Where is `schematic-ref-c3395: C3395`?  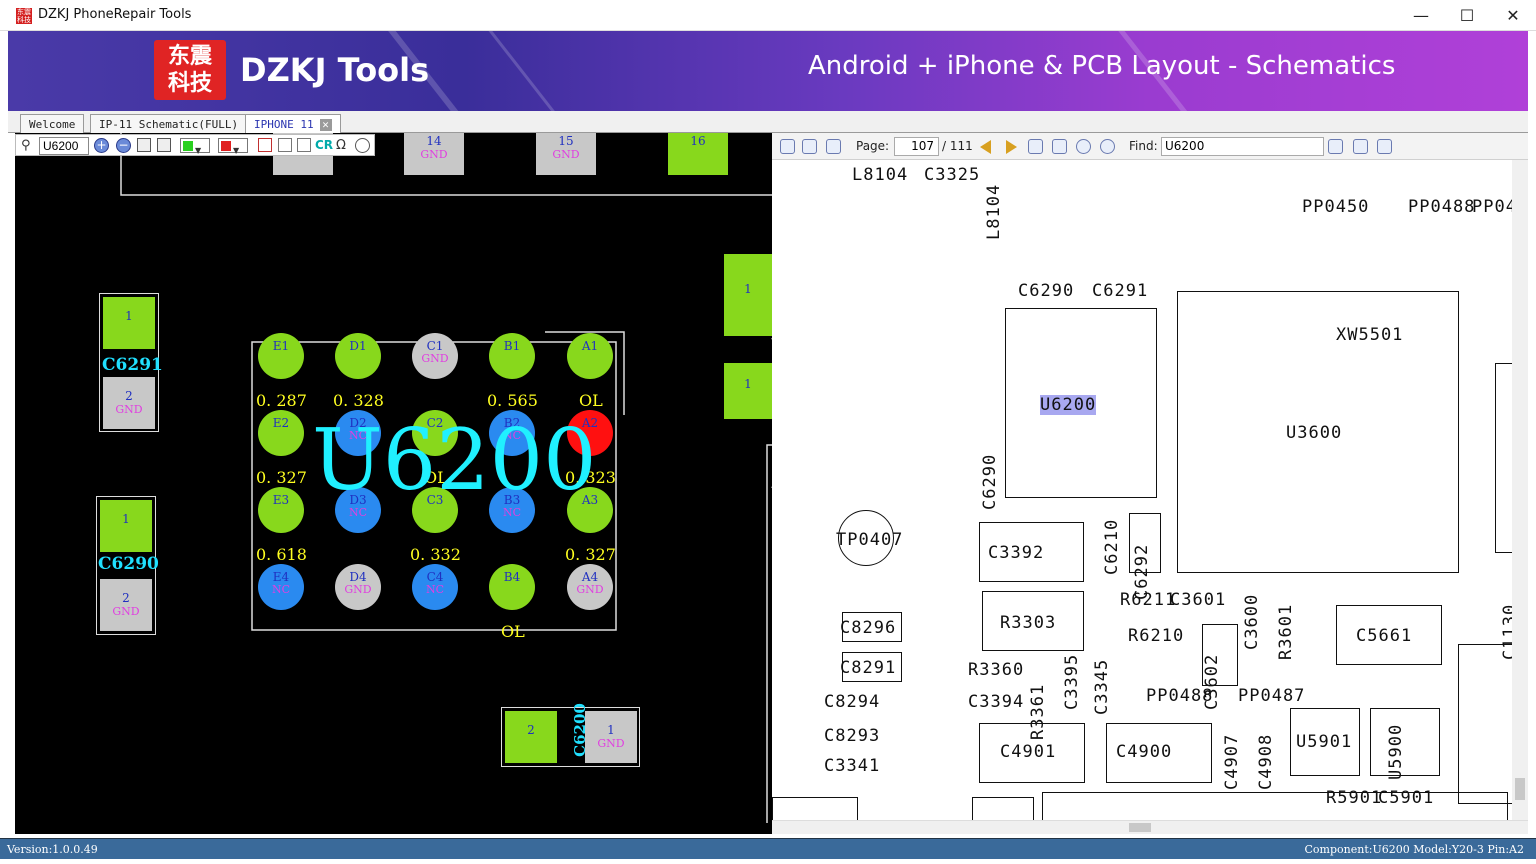 schematic-ref-c3395: C3395 is located at coordinates (1072, 682).